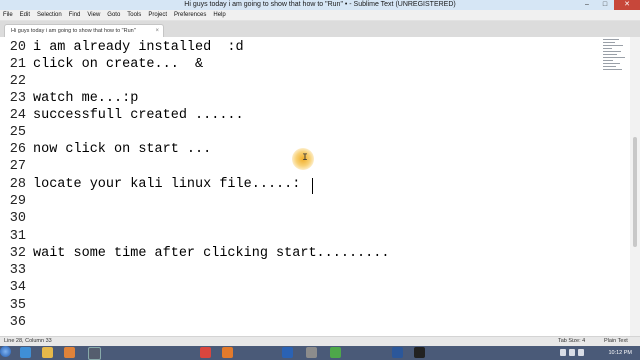  Describe the element at coordinates (605, 5) in the screenshot. I see `maximize-button: □` at that location.